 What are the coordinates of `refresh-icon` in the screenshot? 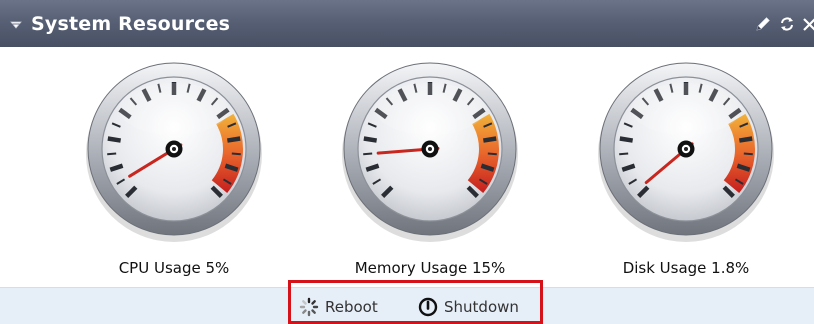 It's located at (787, 24).